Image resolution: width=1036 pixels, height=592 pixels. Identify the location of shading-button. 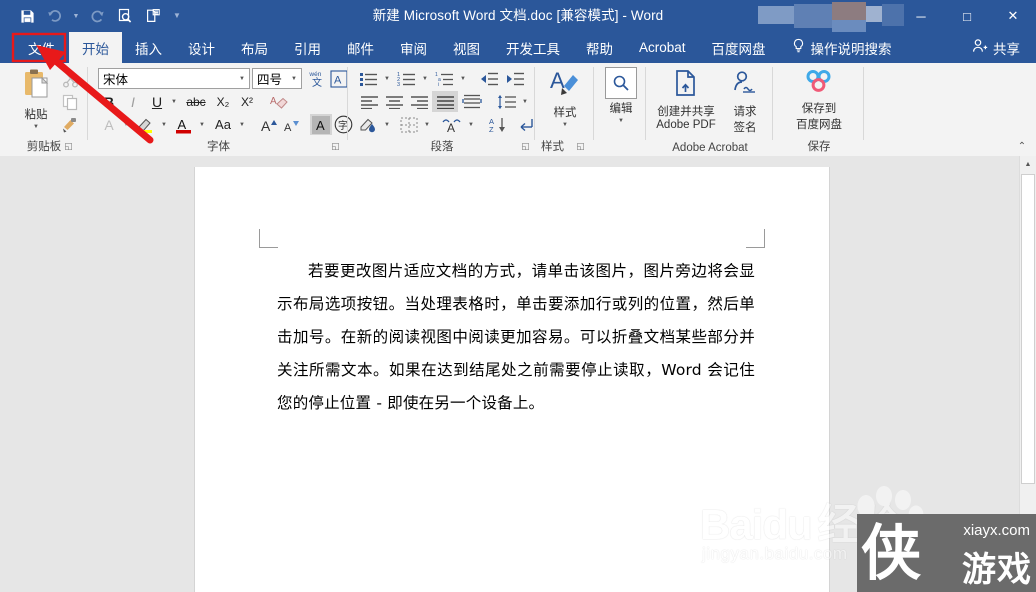
(369, 124).